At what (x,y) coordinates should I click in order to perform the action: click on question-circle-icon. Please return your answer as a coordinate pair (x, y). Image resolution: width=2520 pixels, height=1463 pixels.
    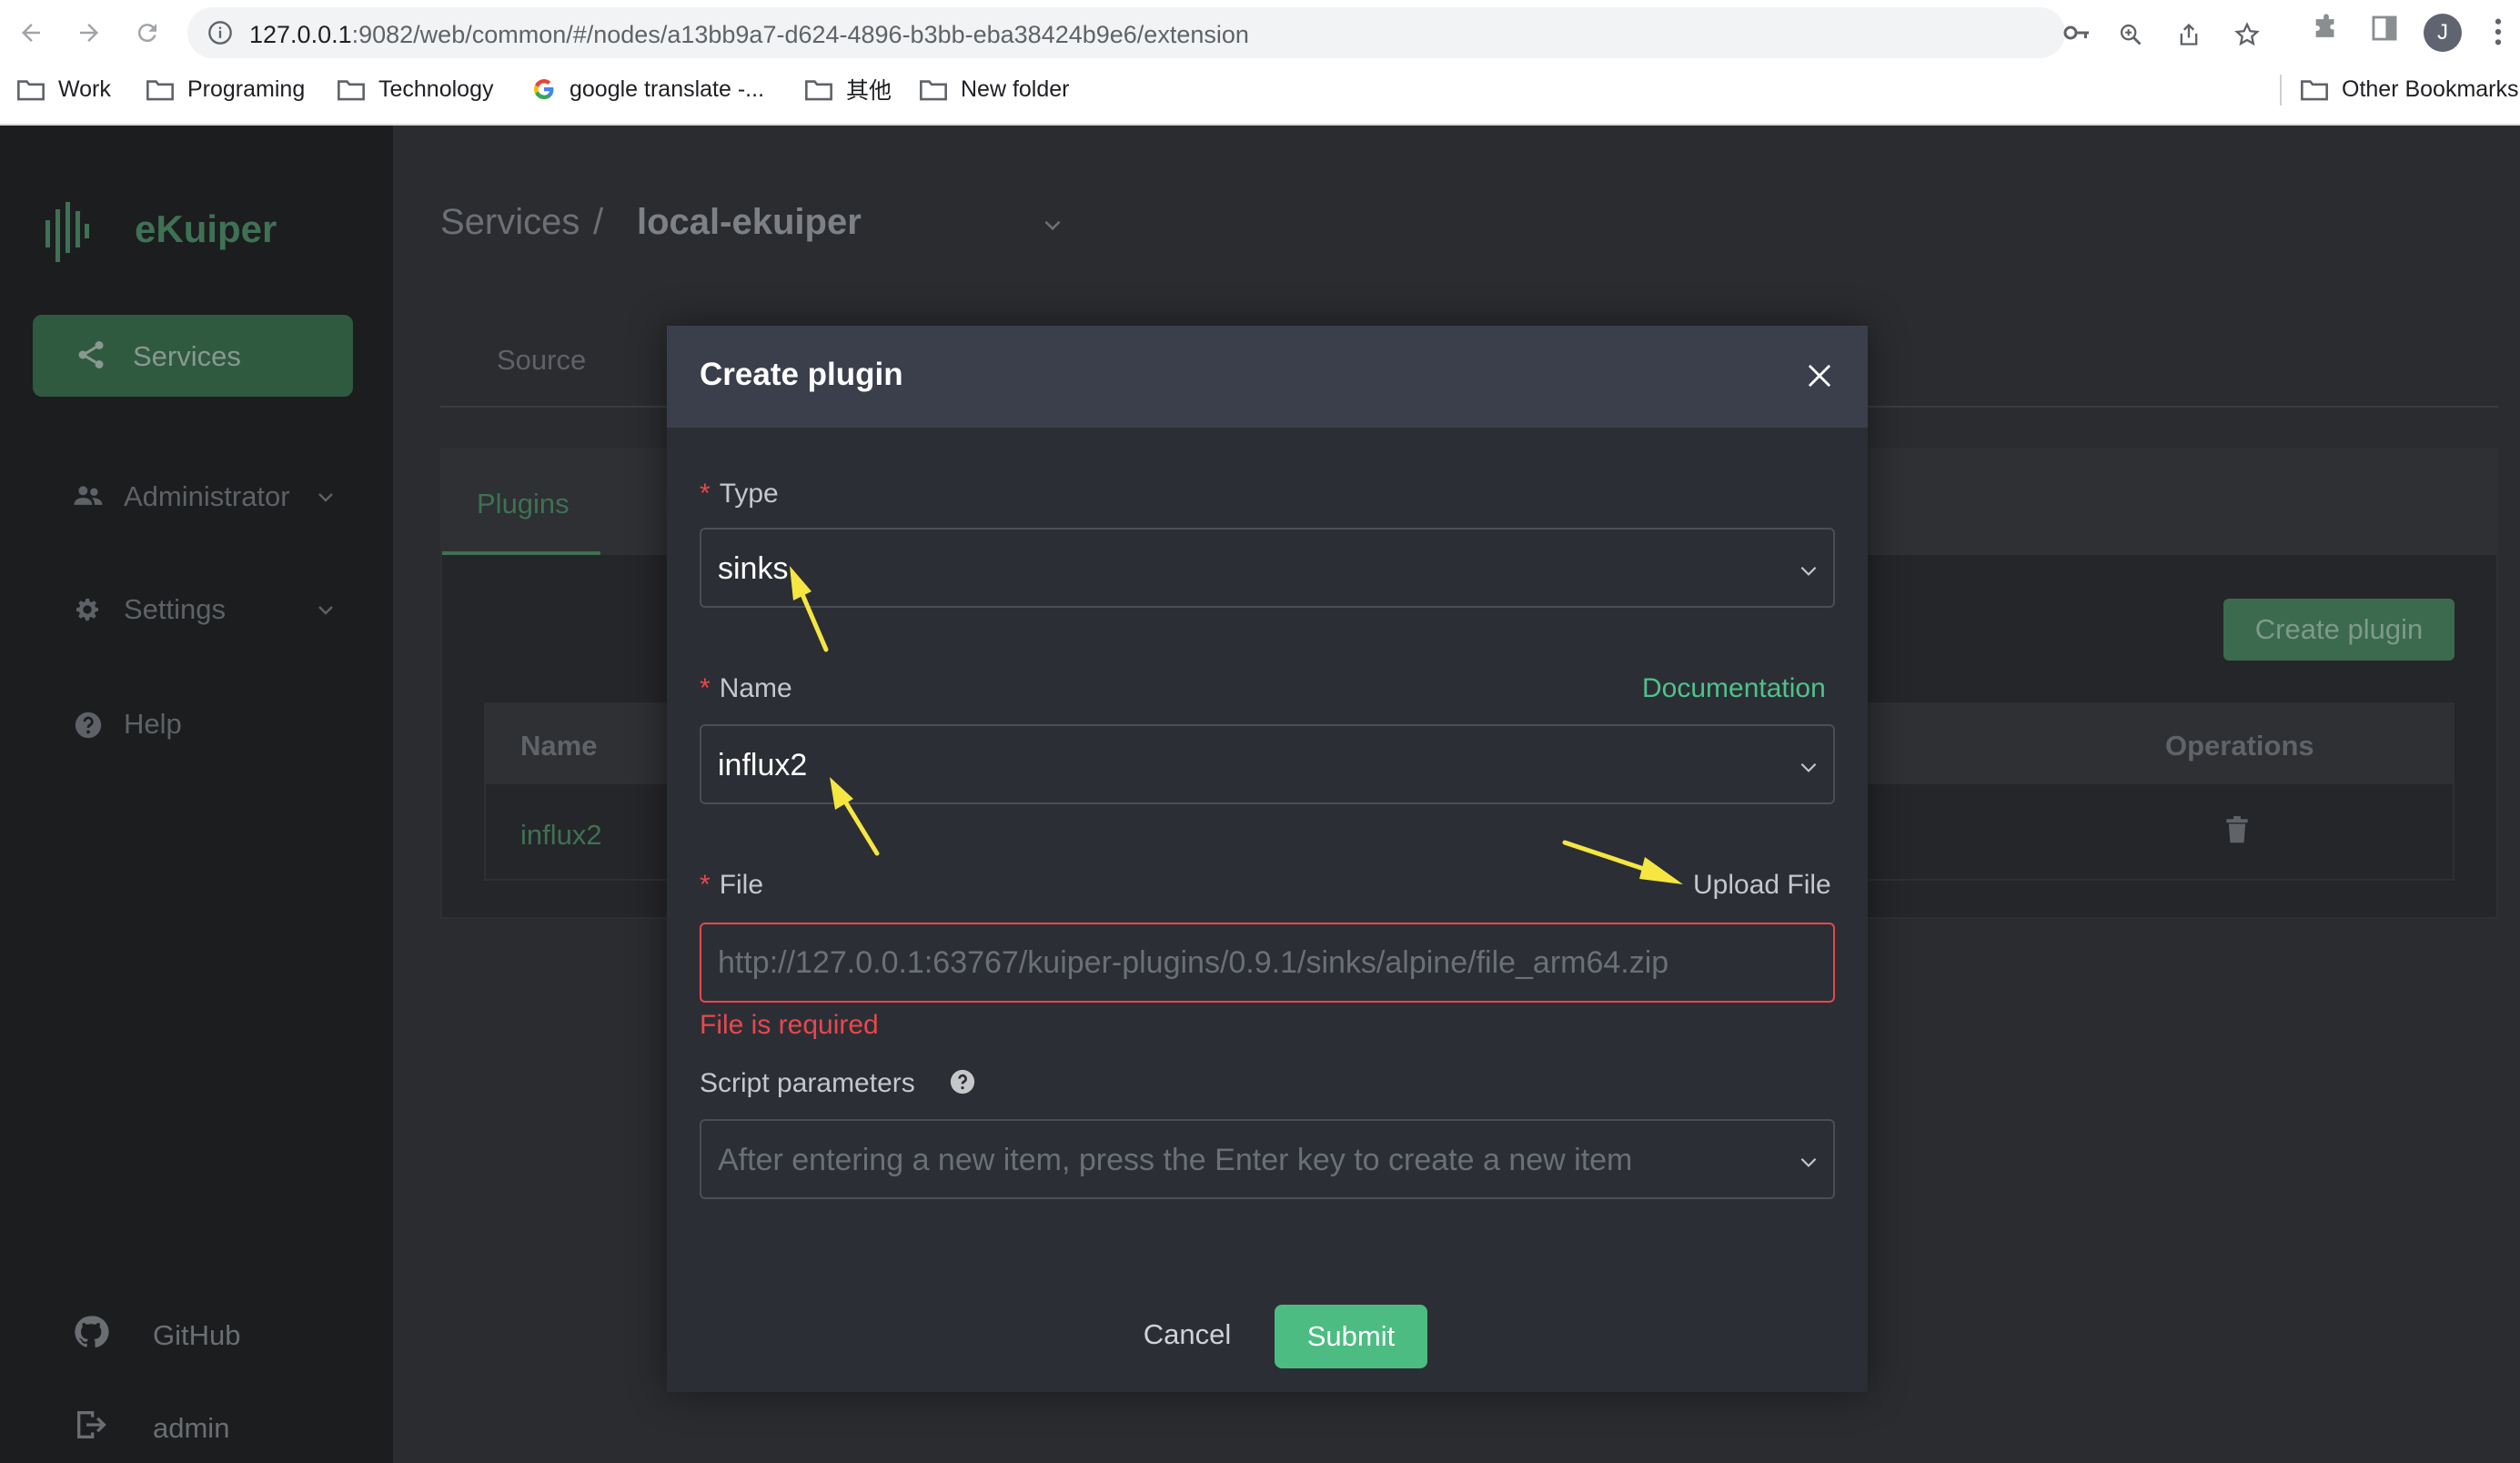
    Looking at the image, I should click on (962, 1081).